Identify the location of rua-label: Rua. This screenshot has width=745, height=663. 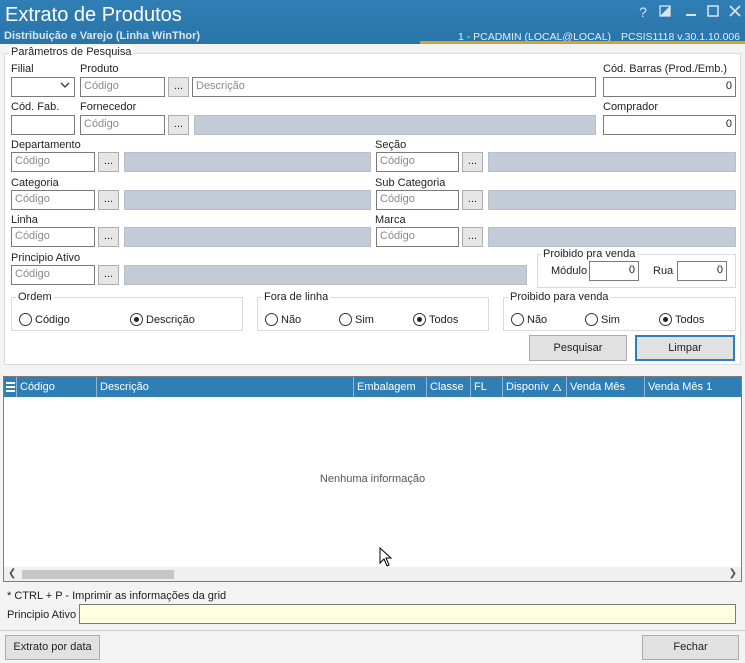
(663, 271).